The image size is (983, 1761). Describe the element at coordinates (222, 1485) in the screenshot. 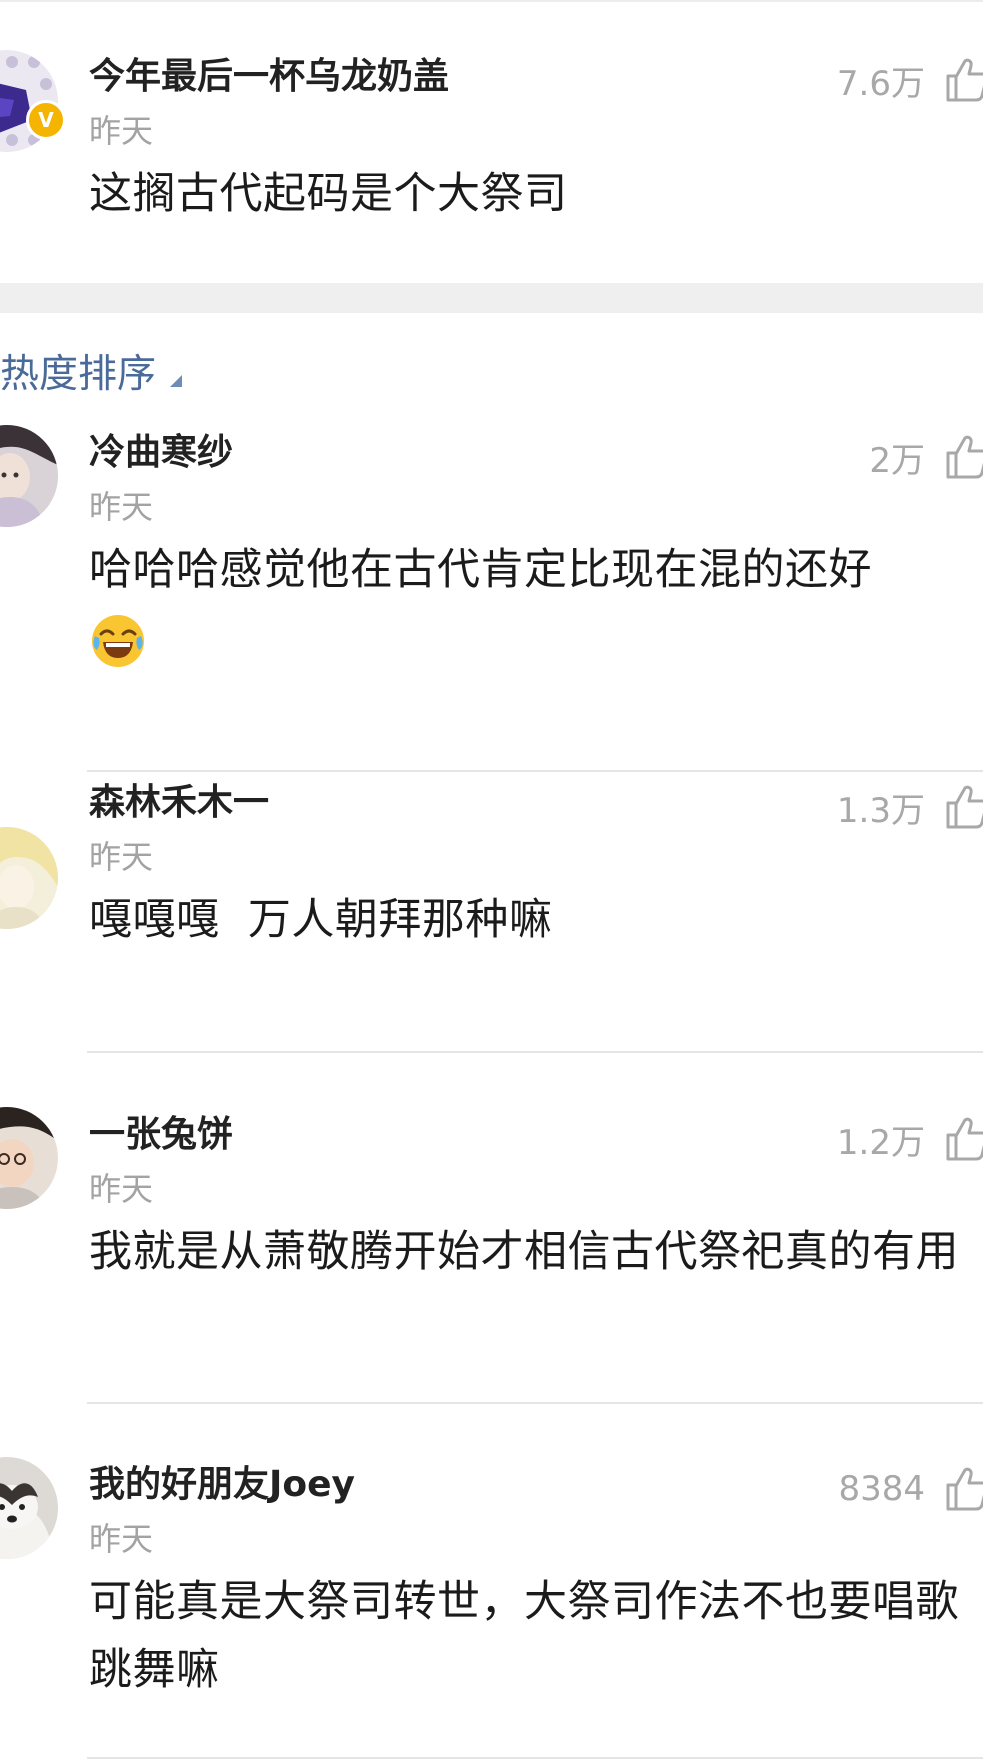

I see `username: 我的好朋友Joey` at that location.